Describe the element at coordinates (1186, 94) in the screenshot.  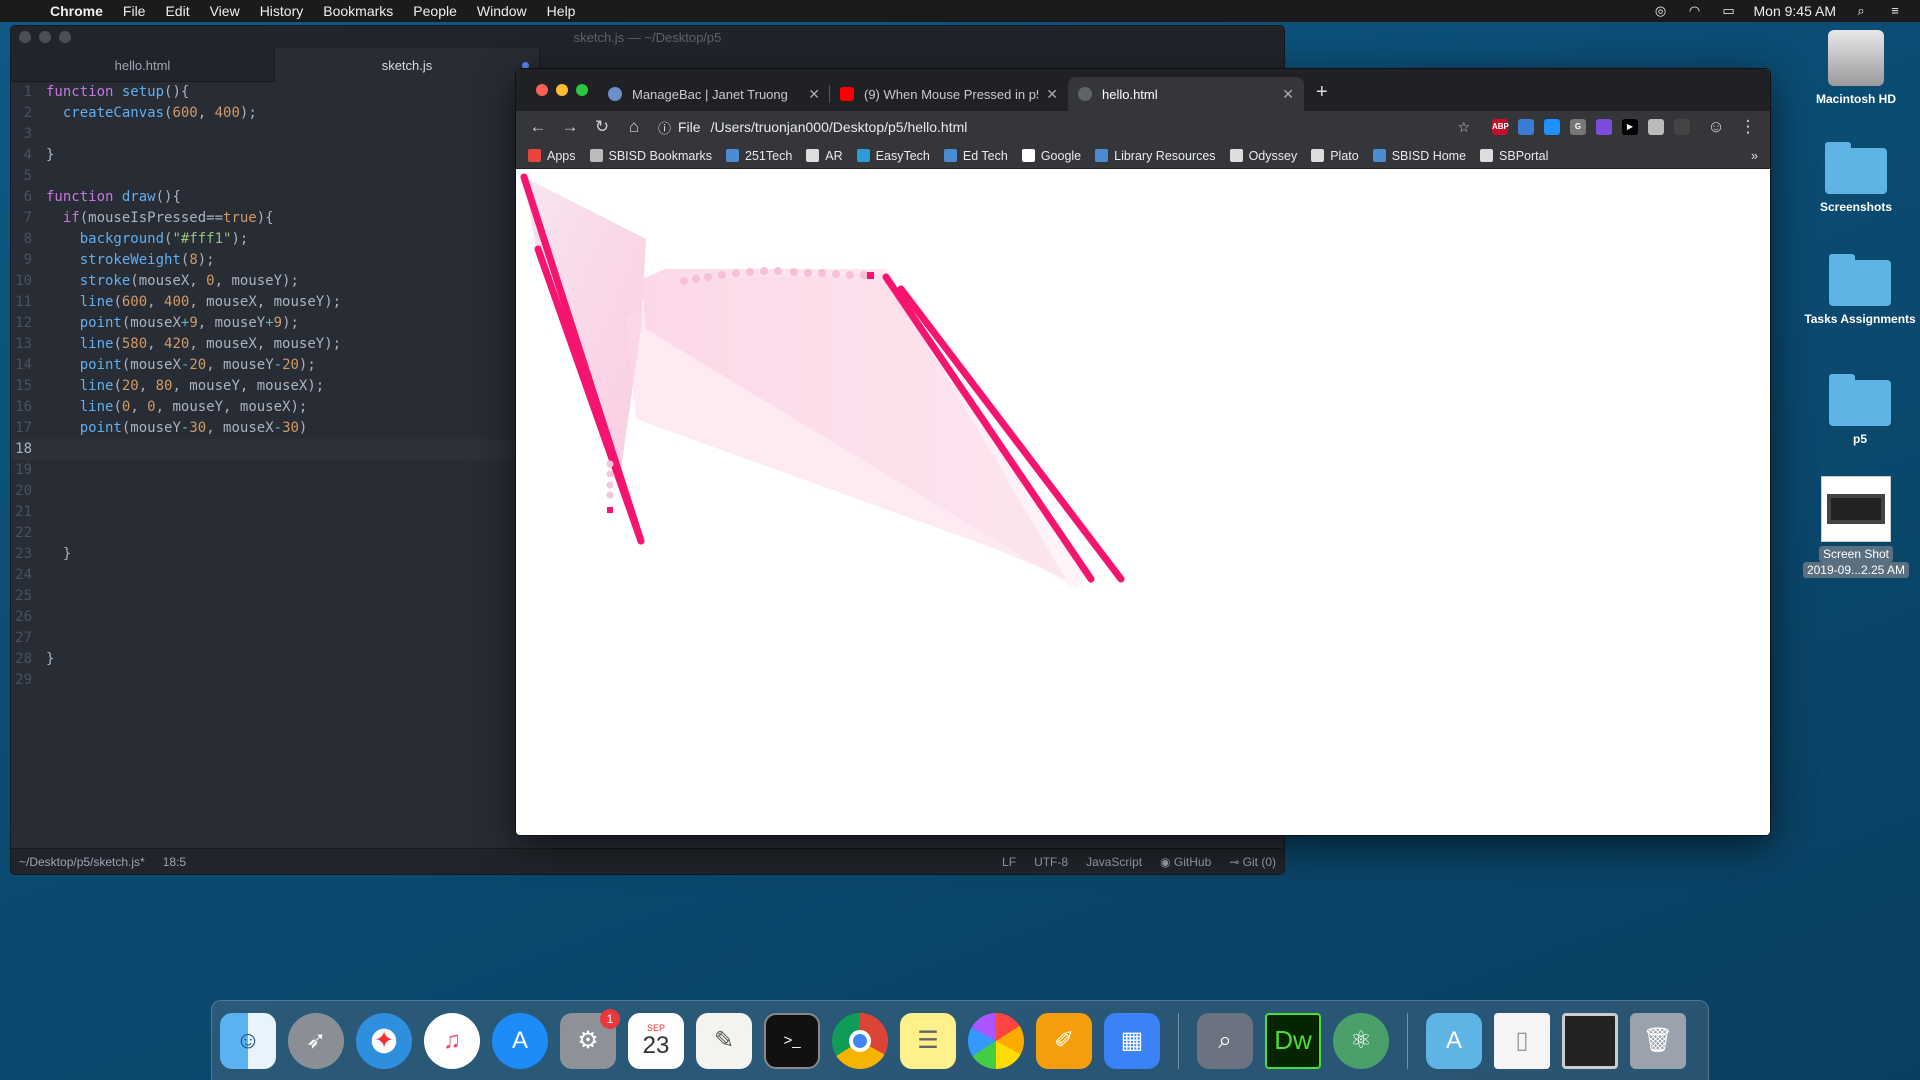
I see `chrome-tab-hello-html: hello.html ✕` at that location.